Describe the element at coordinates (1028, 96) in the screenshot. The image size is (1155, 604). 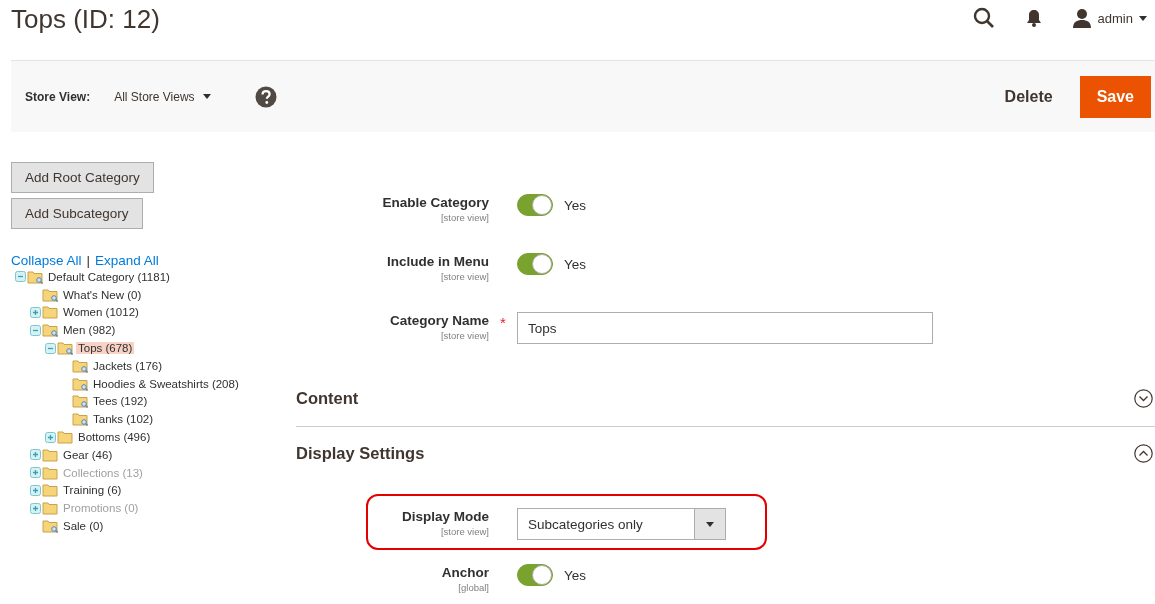
I see `delete-button: Delete` at that location.